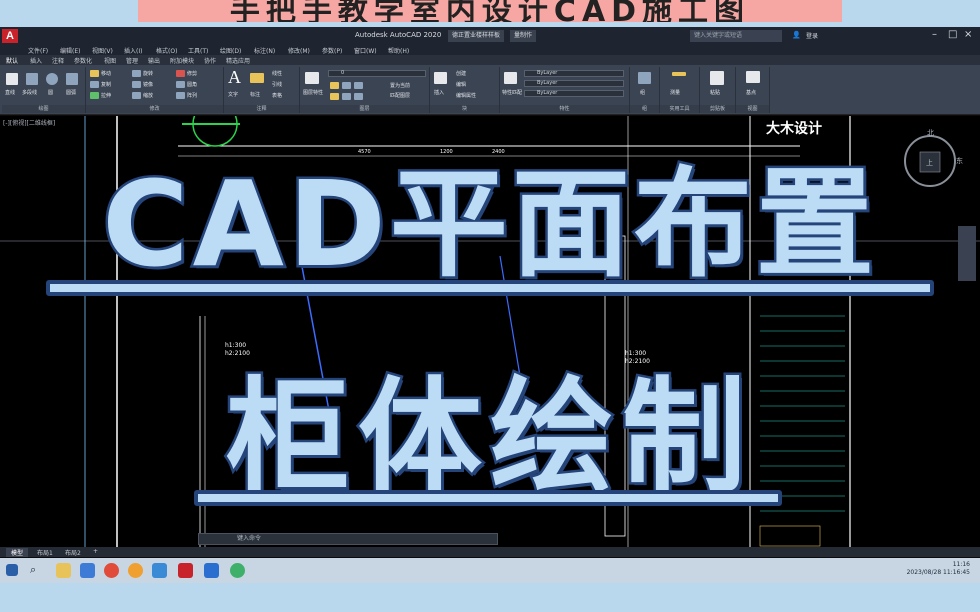 The height and width of the screenshot is (612, 980). What do you see at coordinates (358, 96) in the screenshot?
I see `layer-merge-icon` at bounding box center [358, 96].